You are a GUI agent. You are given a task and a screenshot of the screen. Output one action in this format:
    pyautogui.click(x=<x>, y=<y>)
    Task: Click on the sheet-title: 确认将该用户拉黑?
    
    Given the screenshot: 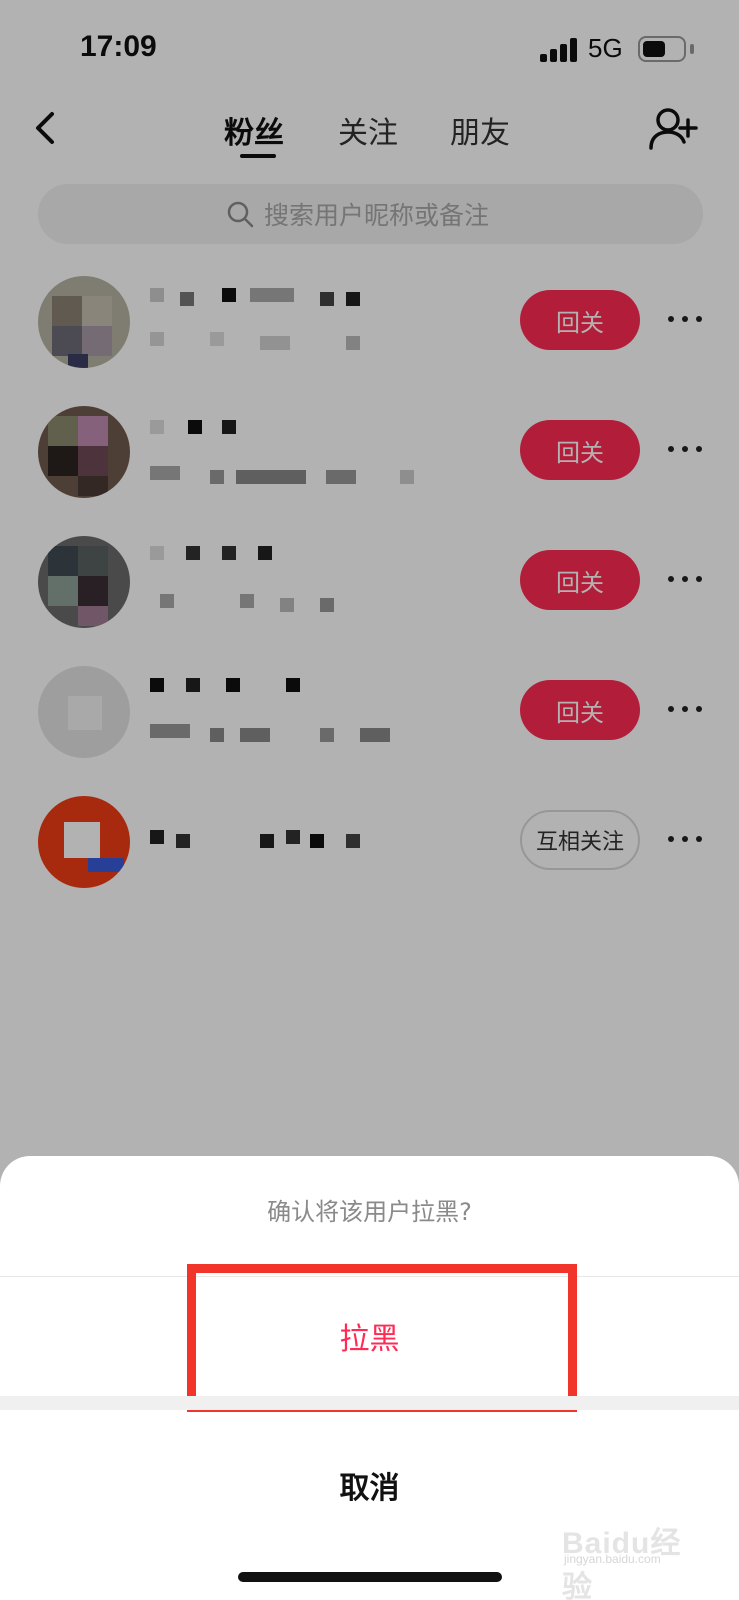 What is the action you would take?
    pyautogui.click(x=369, y=1212)
    